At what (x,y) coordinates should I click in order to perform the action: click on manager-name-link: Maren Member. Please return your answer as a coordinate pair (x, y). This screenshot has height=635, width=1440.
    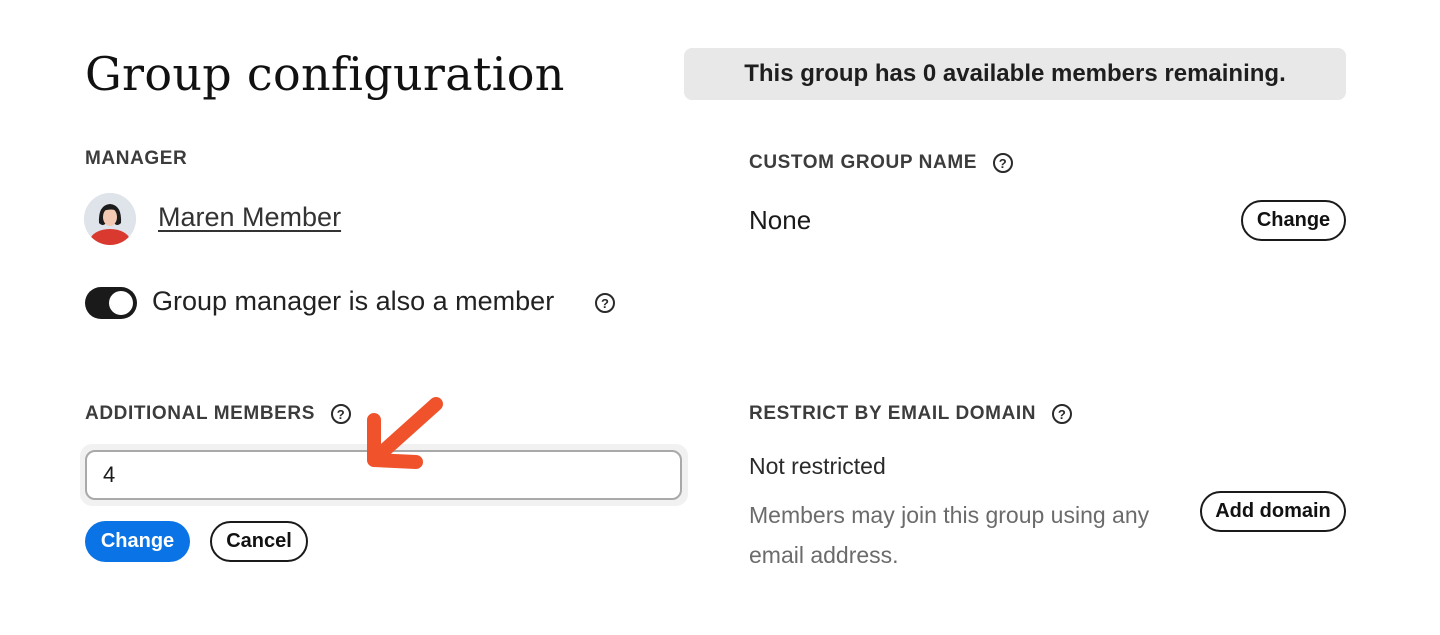
    Looking at the image, I should click on (249, 217).